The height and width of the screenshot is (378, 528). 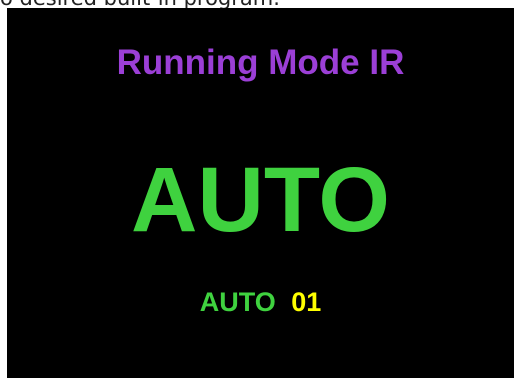 I want to click on program-number: 01, so click(x=306, y=302).